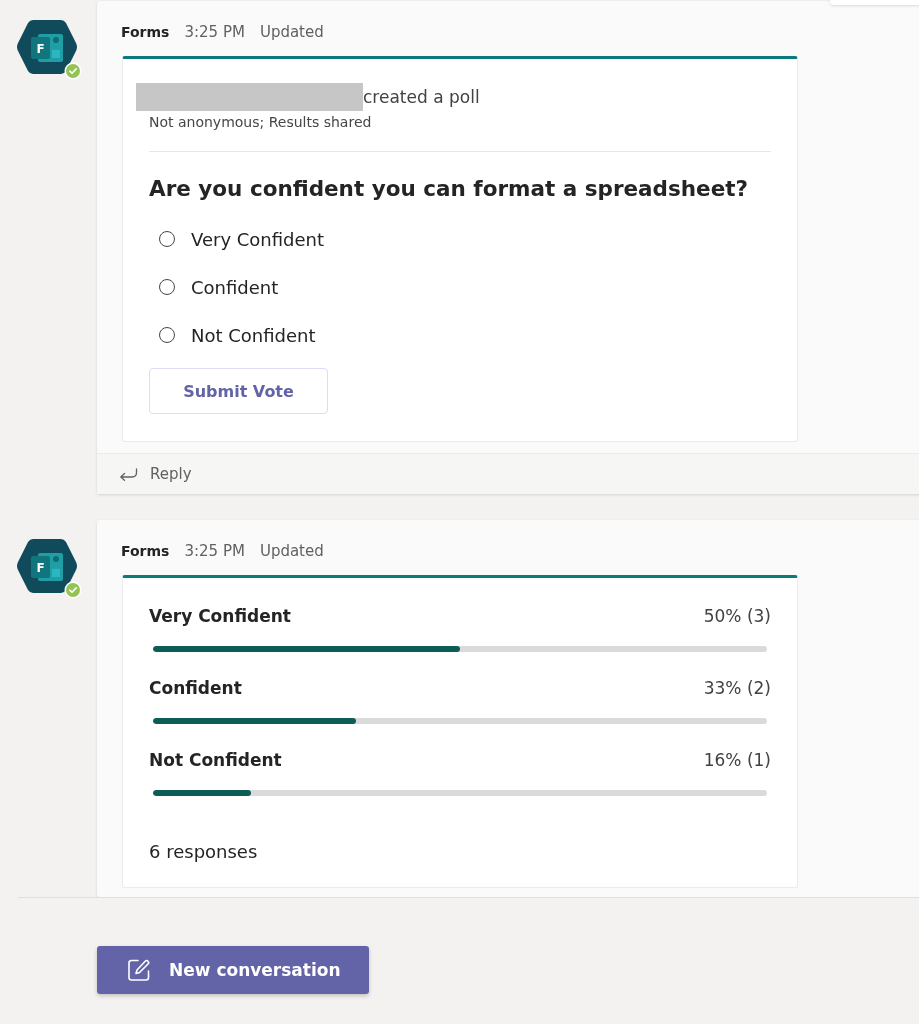  What do you see at coordinates (155, 474) in the screenshot?
I see `reply-button: Reply` at bounding box center [155, 474].